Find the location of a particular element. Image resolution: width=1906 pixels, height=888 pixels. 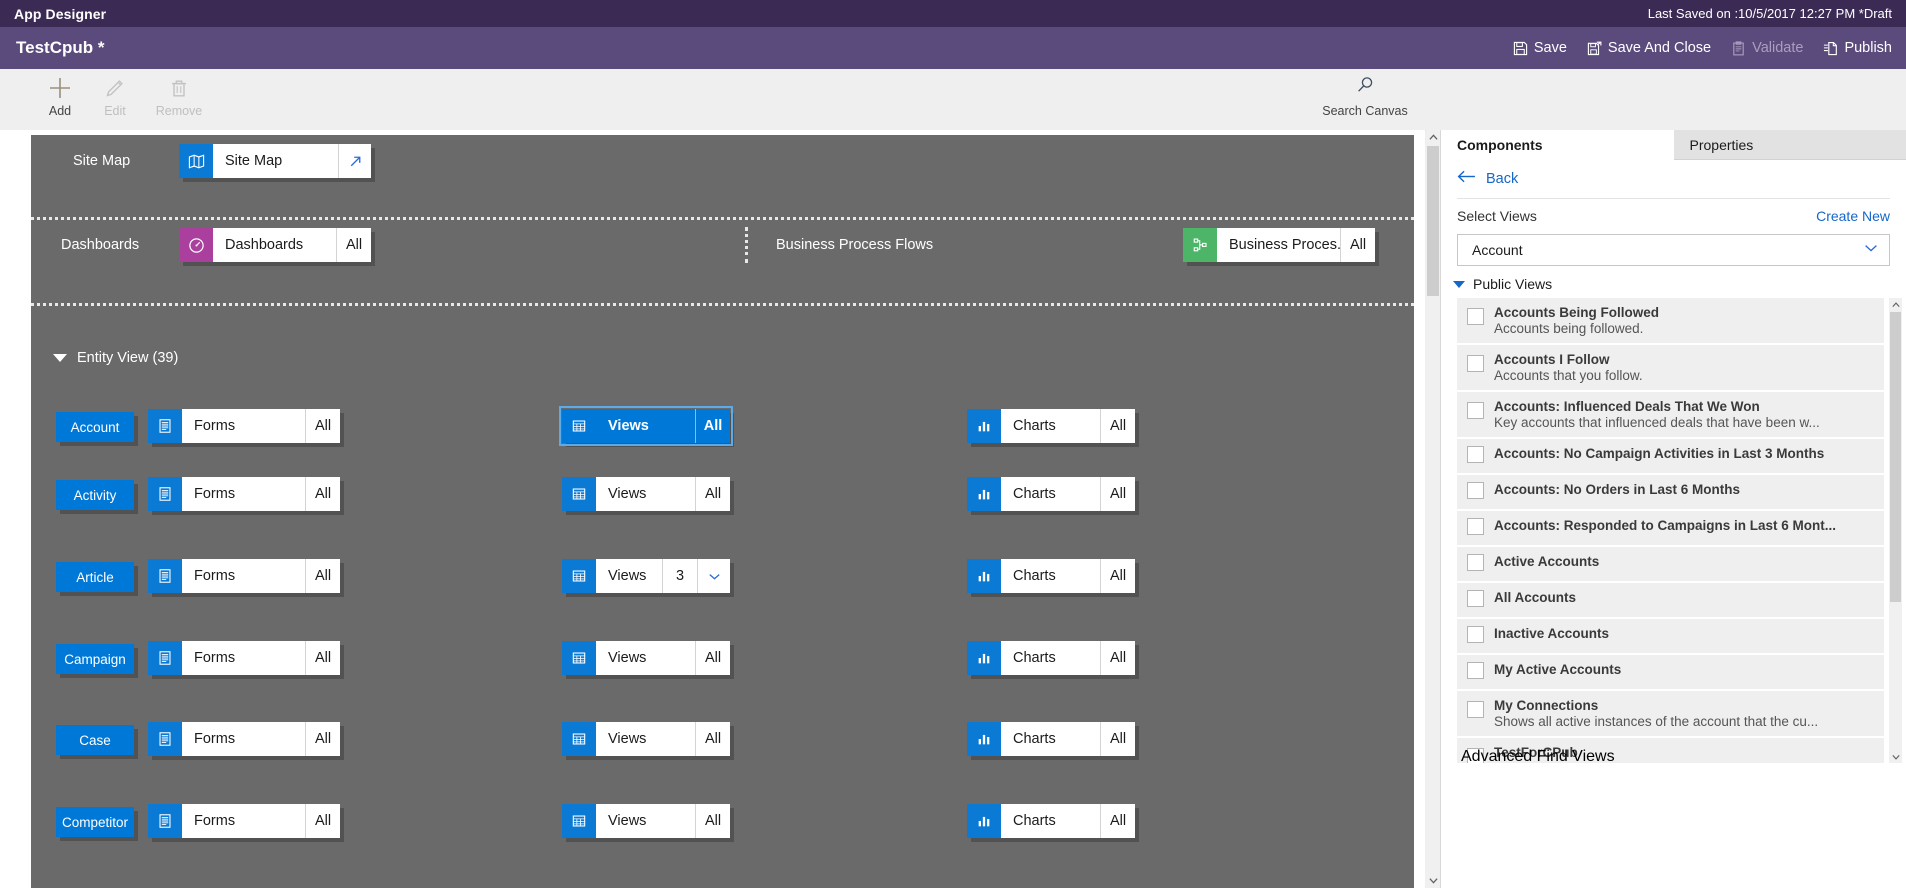

view-name: Accounts: No Orders in Last 6 Months is located at coordinates (1617, 489).